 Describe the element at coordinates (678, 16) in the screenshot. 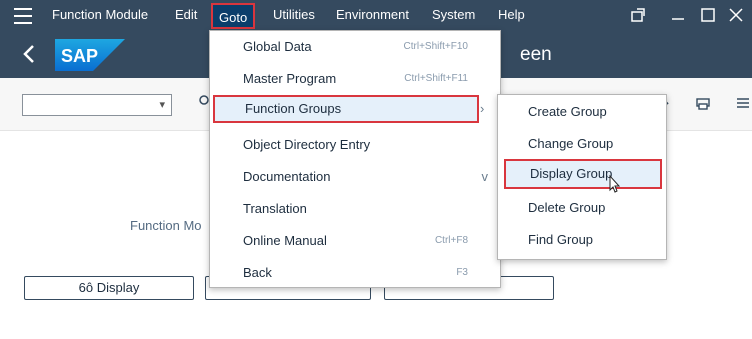

I see `minimize-icon` at that location.